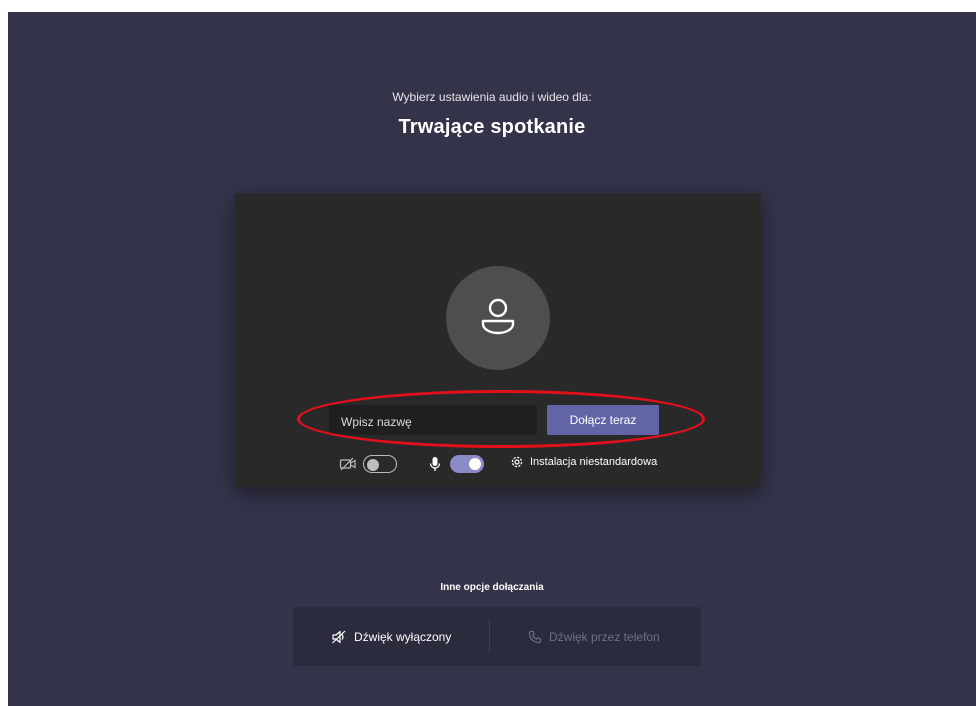 This screenshot has height=706, width=976. Describe the element at coordinates (492, 127) in the screenshot. I see `meeting-title: Trwające spotkanie` at that location.